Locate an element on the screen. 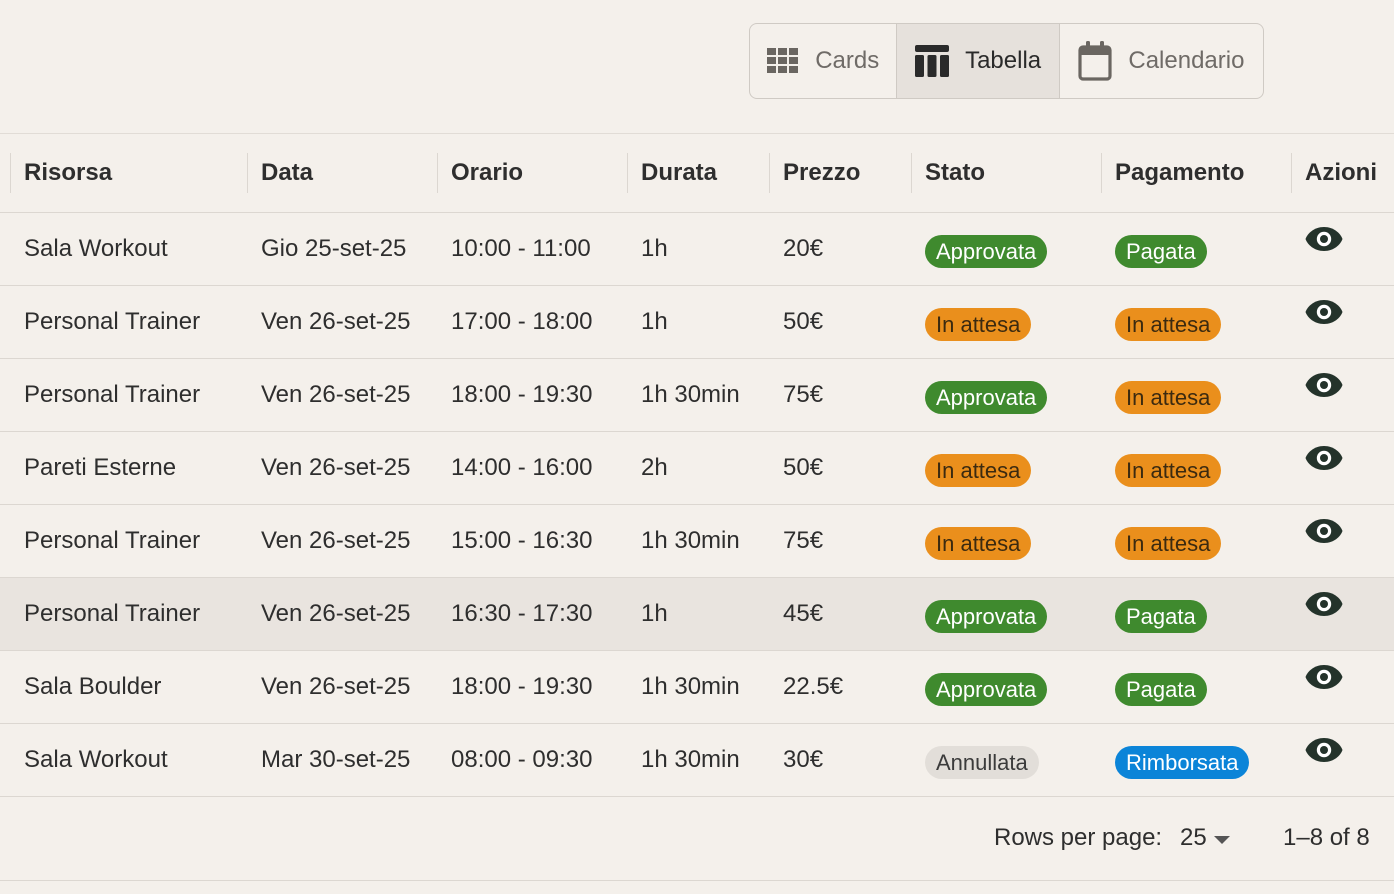 The height and width of the screenshot is (894, 1394). cell-orario: 15:00 - 16:30 is located at coordinates (522, 540).